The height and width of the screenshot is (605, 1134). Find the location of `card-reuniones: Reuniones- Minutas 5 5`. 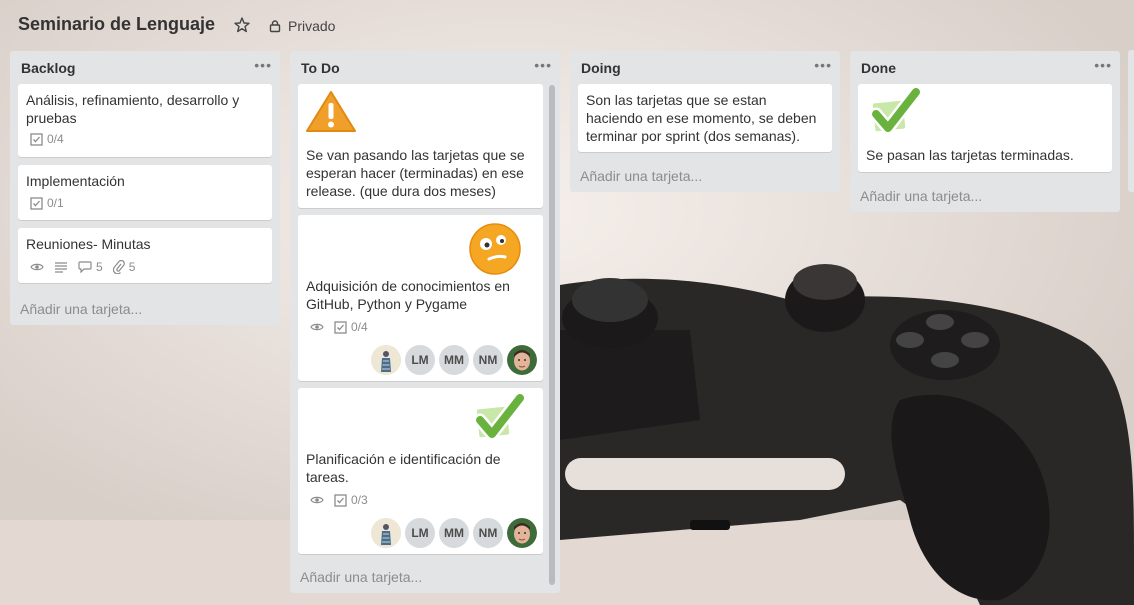

card-reuniones: Reuniones- Minutas 5 5 is located at coordinates (145, 255).